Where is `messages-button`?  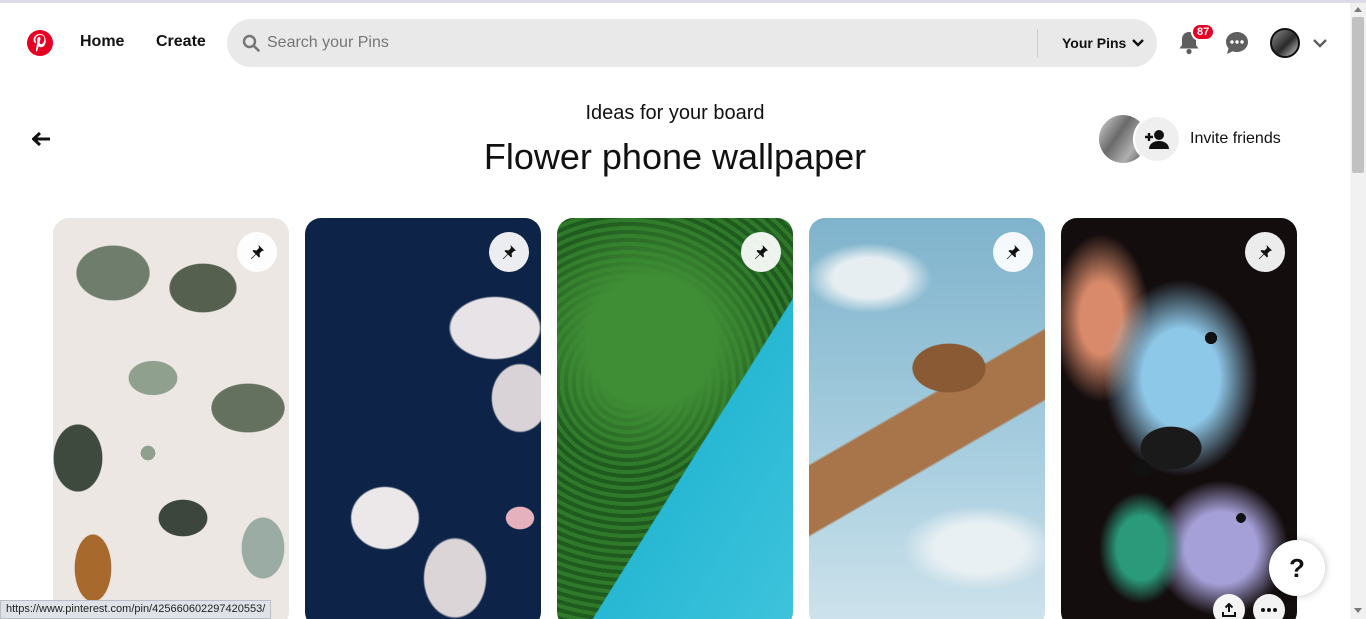 messages-button is located at coordinates (1237, 43).